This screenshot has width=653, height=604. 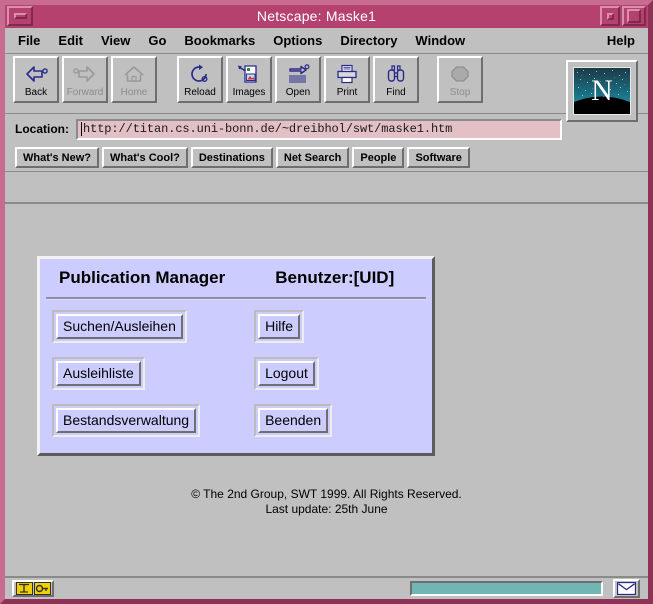 I want to click on menu-bookmarks: Bookmarks, so click(x=219, y=40).